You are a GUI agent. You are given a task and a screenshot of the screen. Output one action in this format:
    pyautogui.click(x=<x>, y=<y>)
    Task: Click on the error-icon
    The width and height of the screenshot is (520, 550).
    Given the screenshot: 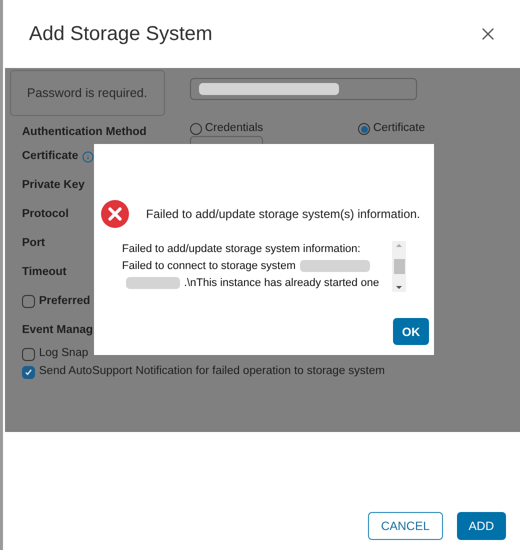 What is the action you would take?
    pyautogui.click(x=115, y=214)
    